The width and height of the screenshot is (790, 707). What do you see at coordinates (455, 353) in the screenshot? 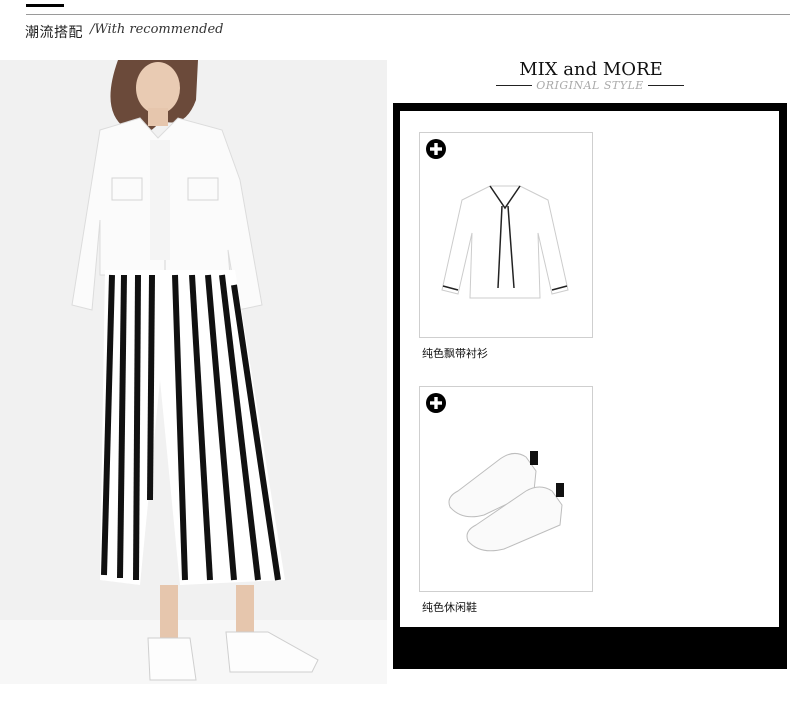
I see `product-label: 纯色飘带衬衫` at bounding box center [455, 353].